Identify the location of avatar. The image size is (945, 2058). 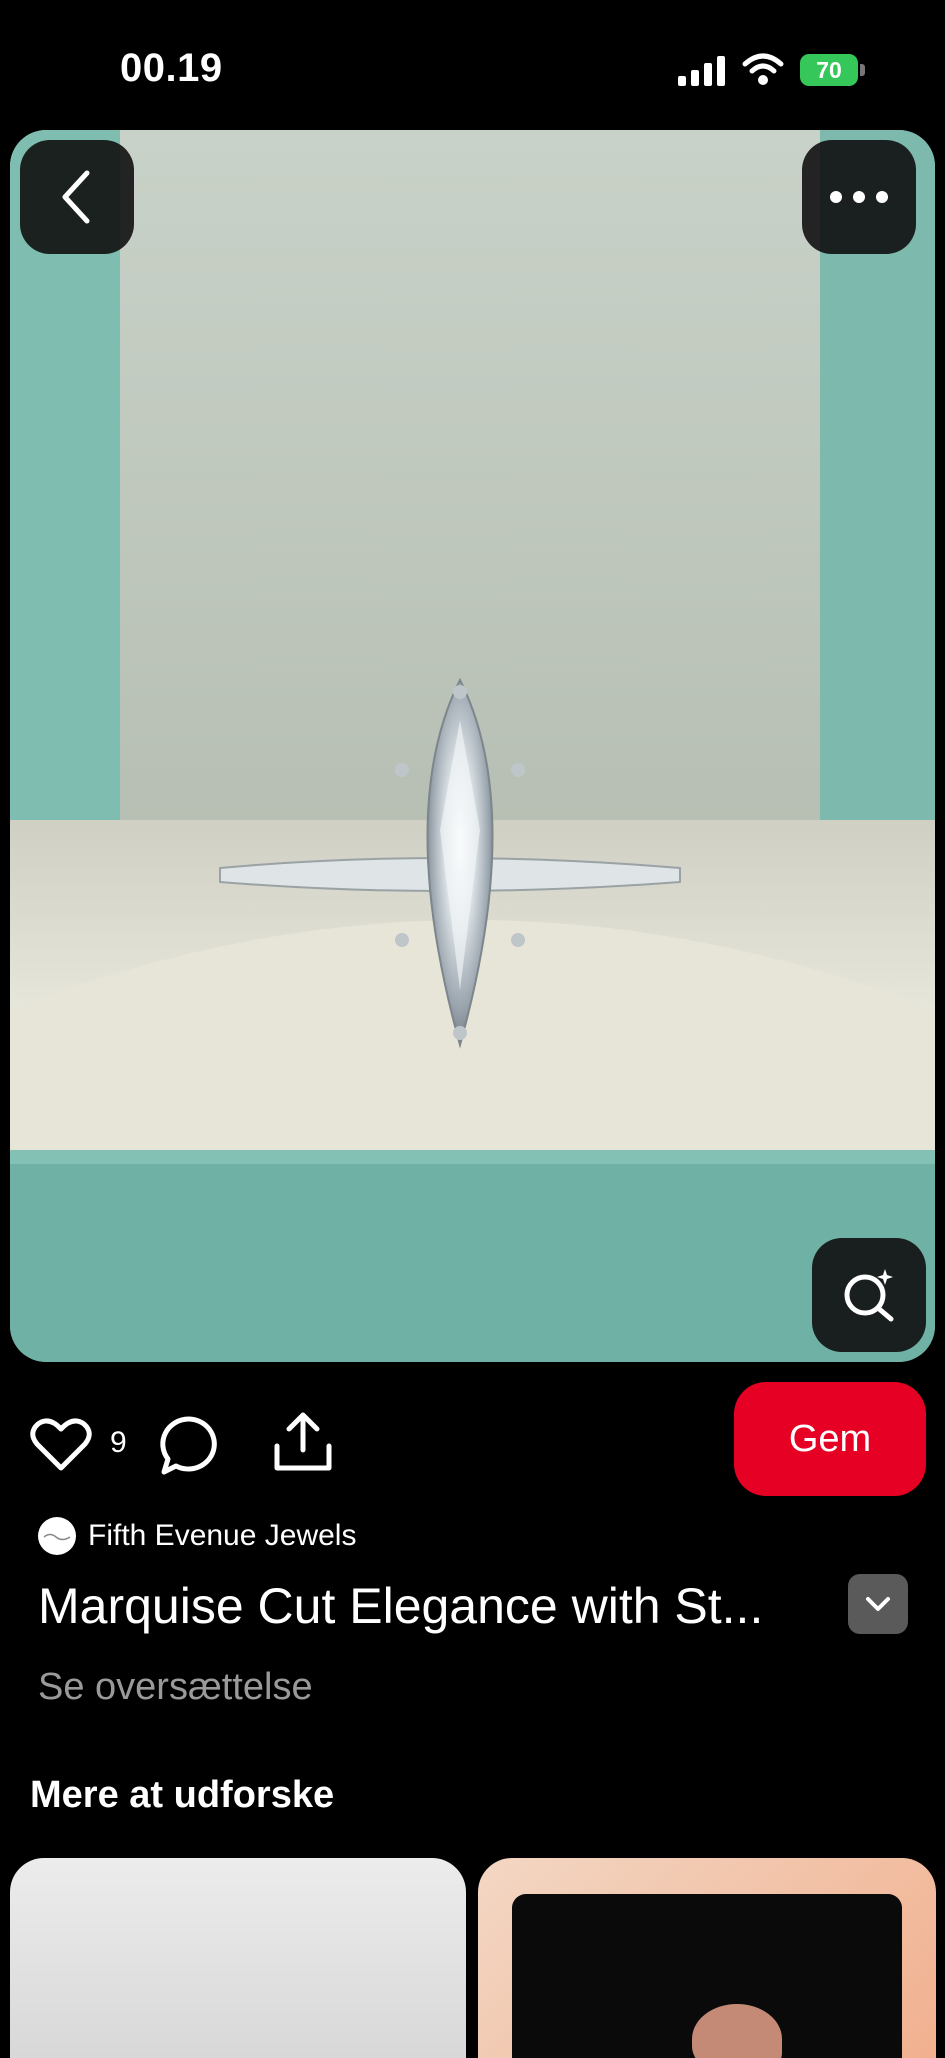
(57, 1536).